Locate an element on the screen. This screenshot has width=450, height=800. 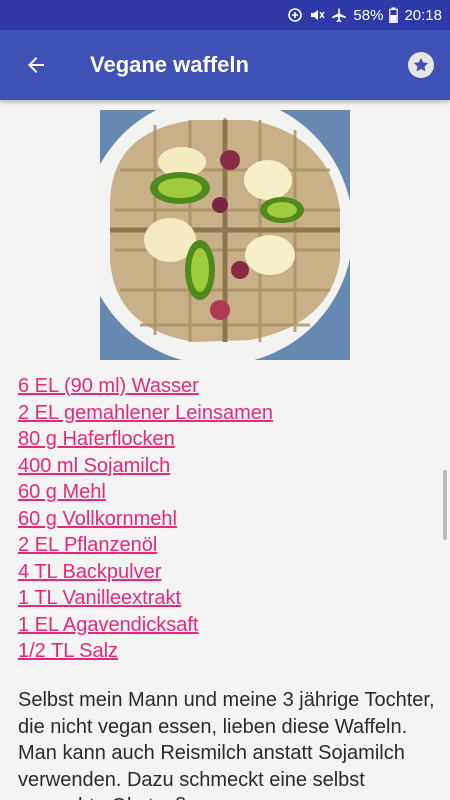
back-button is located at coordinates (36, 65).